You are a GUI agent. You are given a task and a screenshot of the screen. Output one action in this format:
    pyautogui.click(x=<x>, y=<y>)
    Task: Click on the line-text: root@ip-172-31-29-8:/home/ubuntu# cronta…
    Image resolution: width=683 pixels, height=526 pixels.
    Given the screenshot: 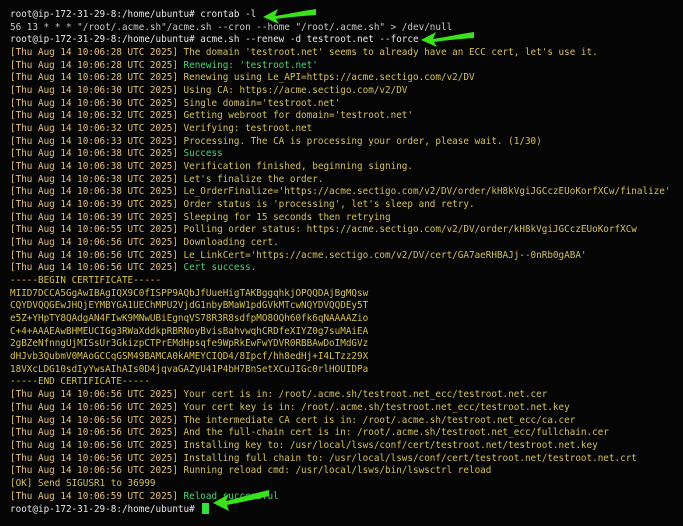 What is the action you would take?
    pyautogui.click(x=133, y=14)
    